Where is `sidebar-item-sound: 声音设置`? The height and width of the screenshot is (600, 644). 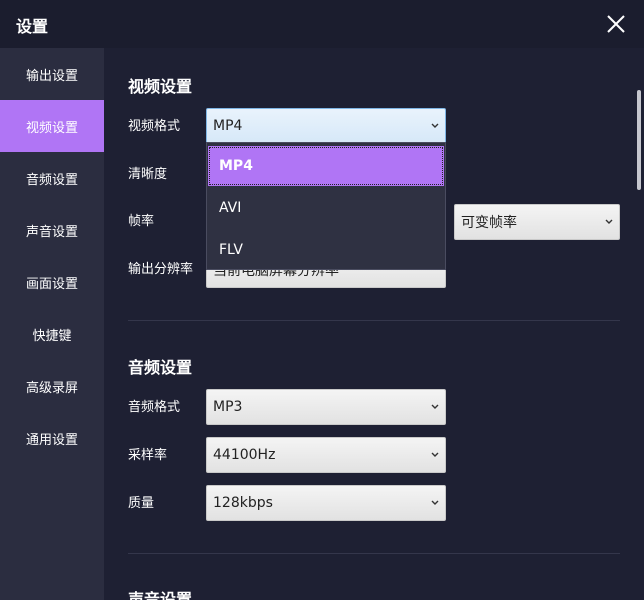
sidebar-item-sound: 声音设置 is located at coordinates (52, 230).